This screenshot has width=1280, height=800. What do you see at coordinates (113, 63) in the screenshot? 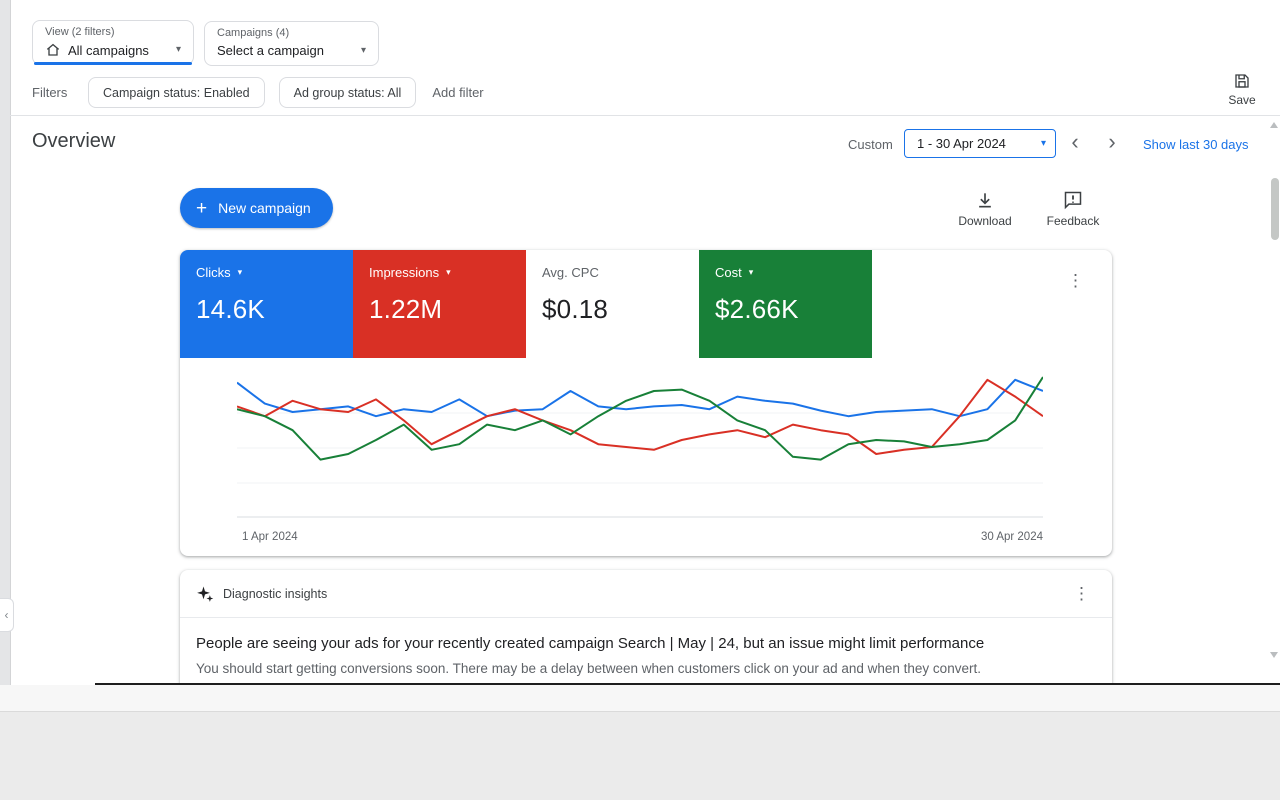
I see `active-view-indicator` at bounding box center [113, 63].